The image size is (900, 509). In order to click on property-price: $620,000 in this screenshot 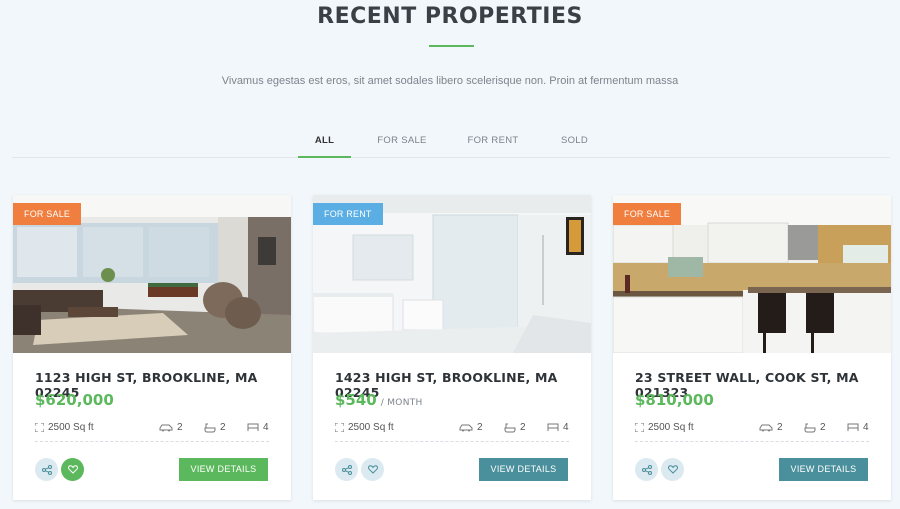, I will do `click(76, 400)`.